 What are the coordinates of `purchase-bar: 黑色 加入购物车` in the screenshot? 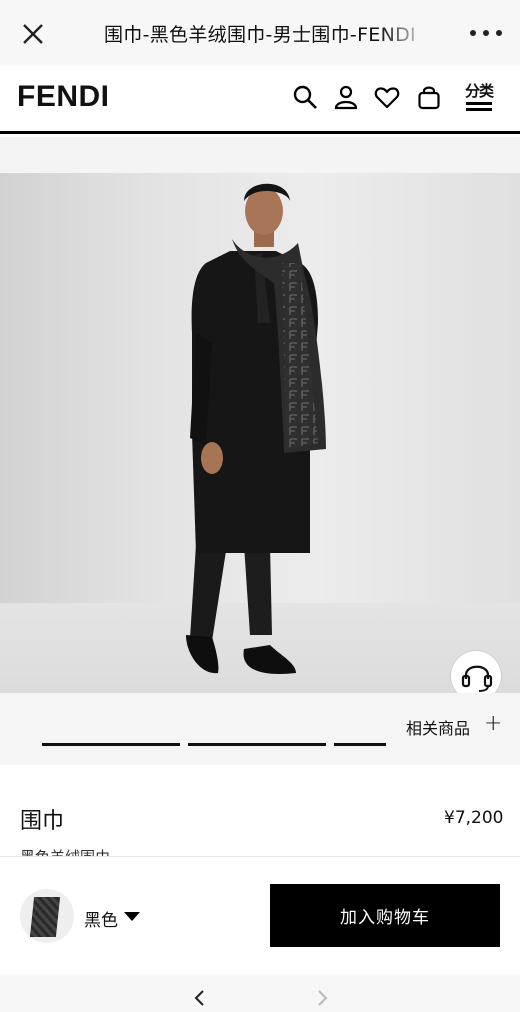 It's located at (260, 915).